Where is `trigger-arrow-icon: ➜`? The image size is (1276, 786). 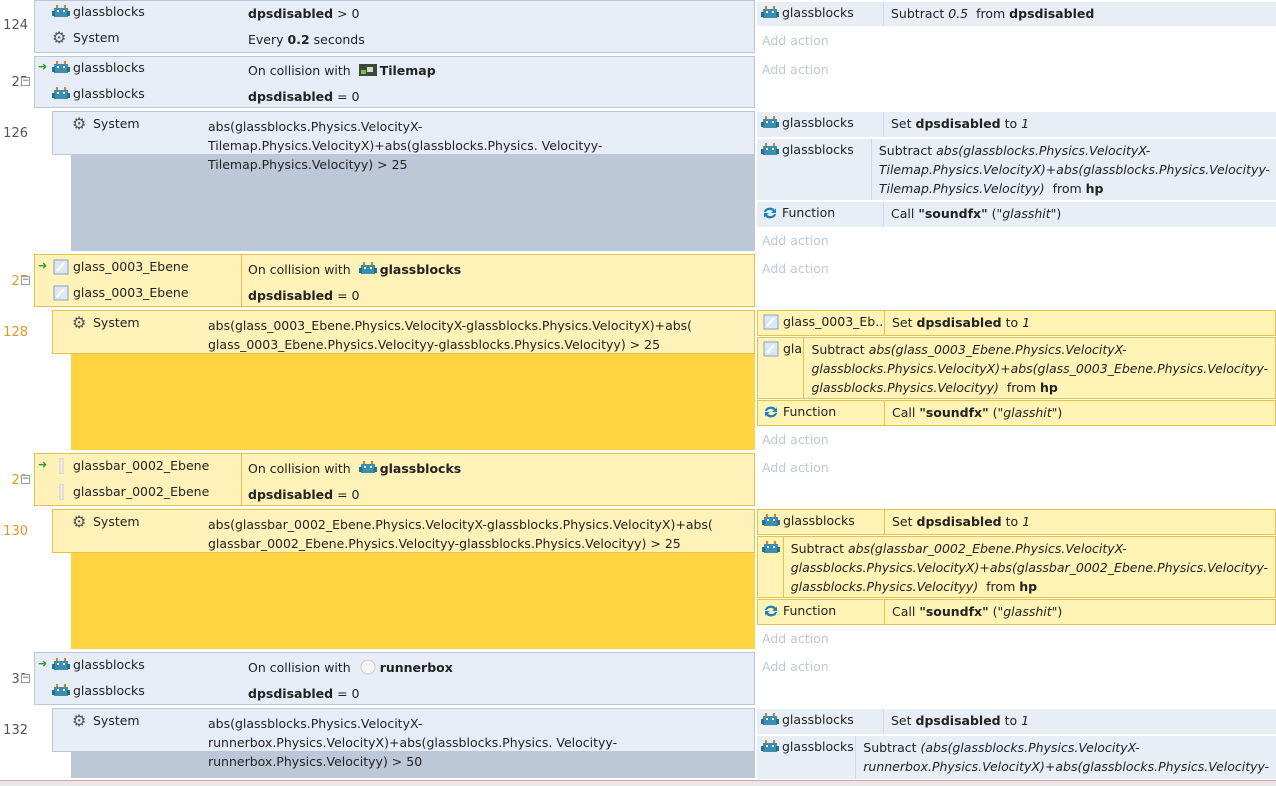
trigger-arrow-icon: ➜ is located at coordinates (43, 663).